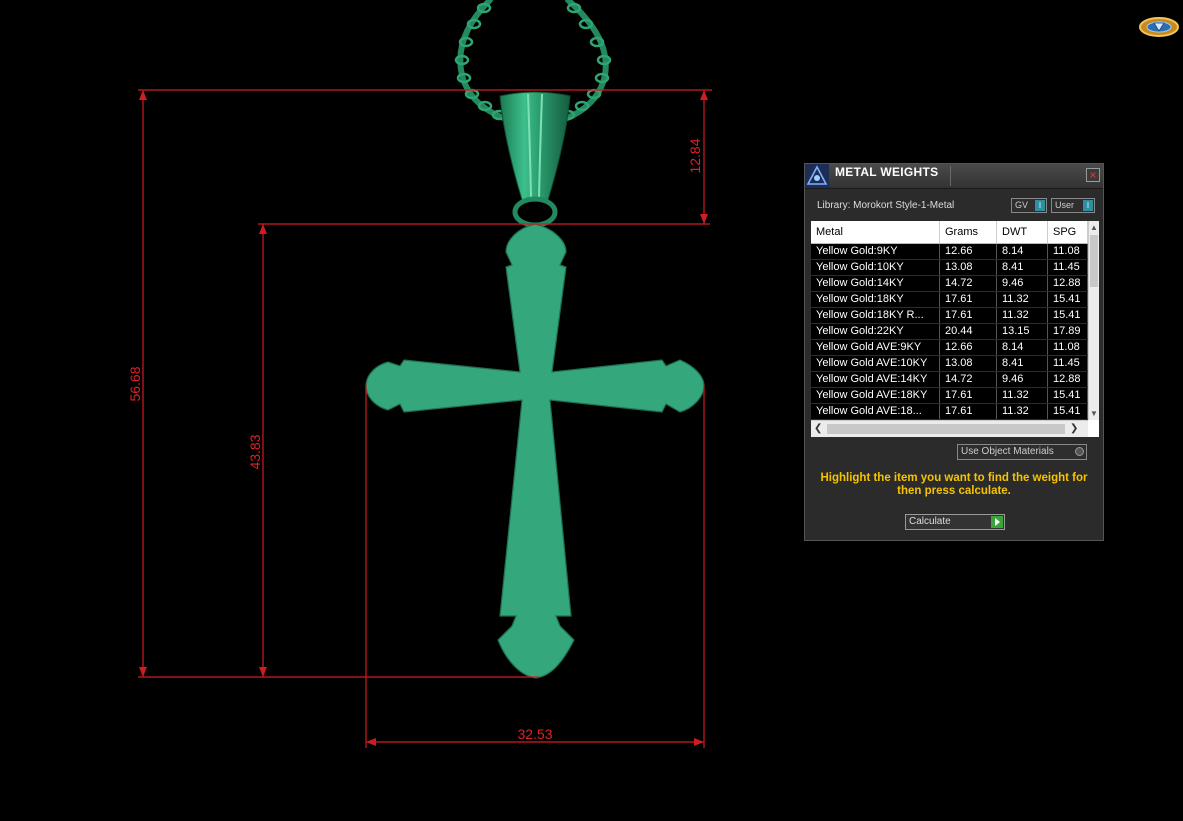 The height and width of the screenshot is (821, 1183). Describe the element at coordinates (1022, 232) in the screenshot. I see `column-header-dwt: DWT` at that location.